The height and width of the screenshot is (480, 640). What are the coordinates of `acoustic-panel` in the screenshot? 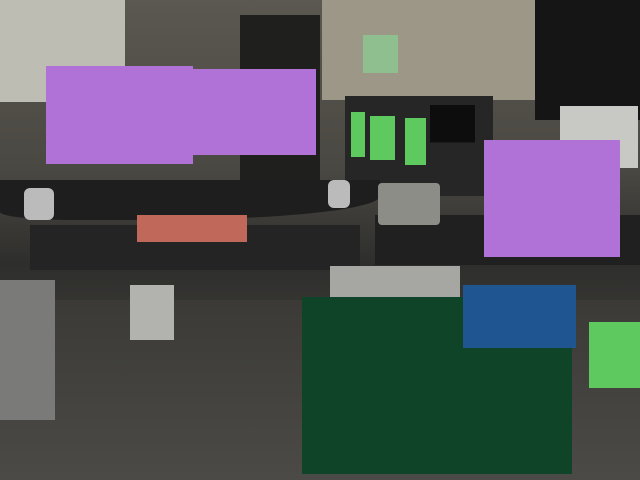 It's located at (587, 60).